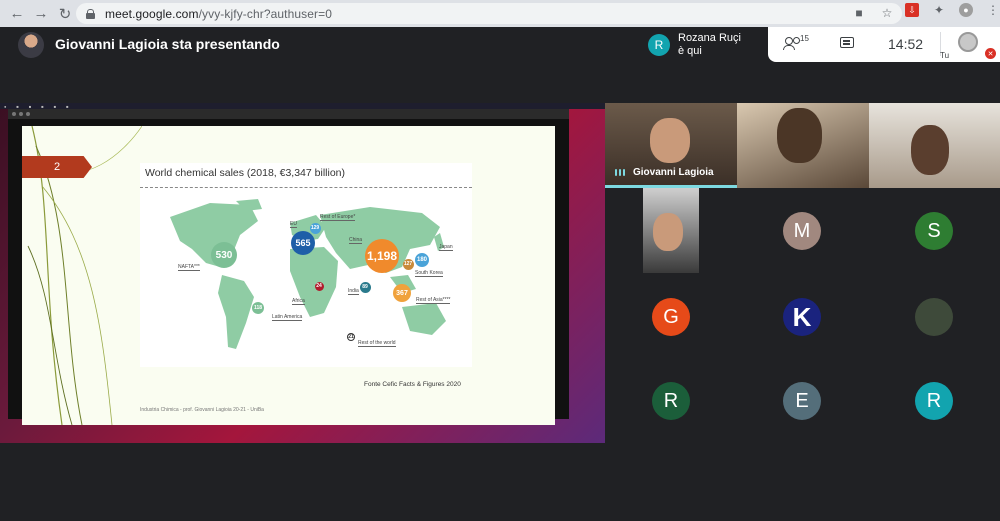 The width and height of the screenshot is (1000, 521). I want to click on extensions-icon: ✦, so click(939, 10).